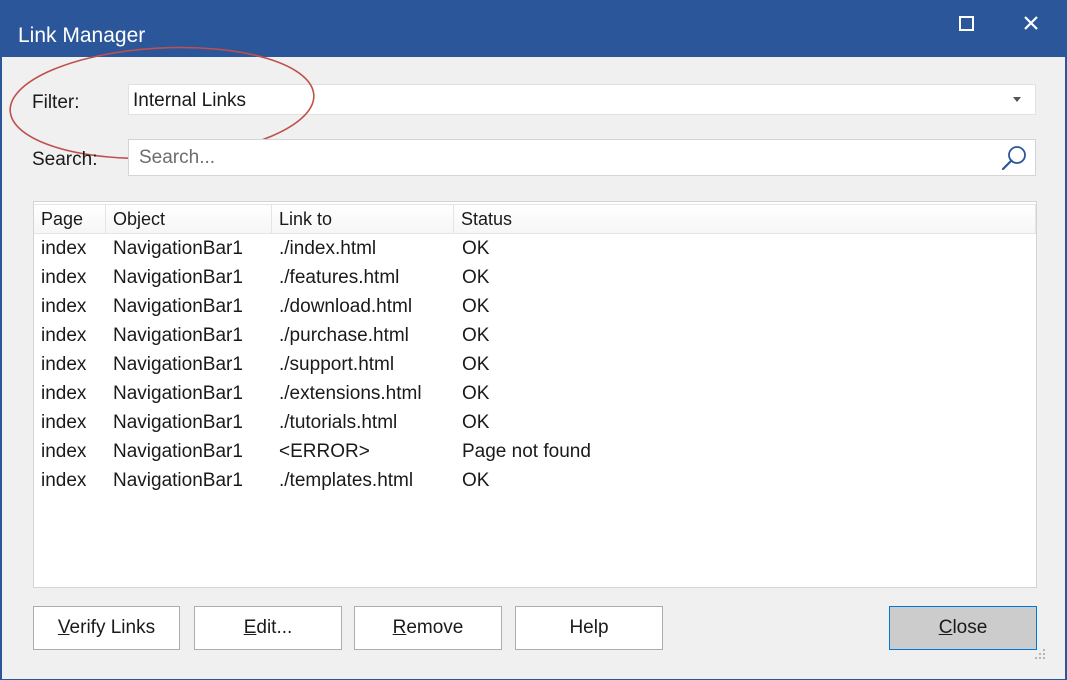  I want to click on help-label: Help, so click(589, 627).